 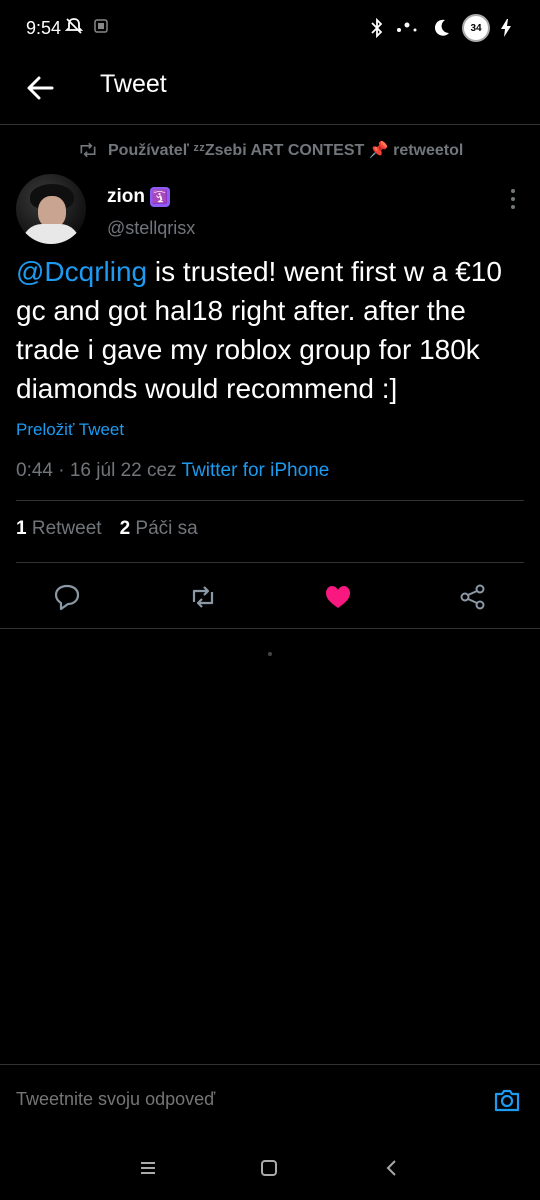 What do you see at coordinates (99, 470) in the screenshot?
I see `tweet-time-date: 0:44 · 16 júl 22 cez` at bounding box center [99, 470].